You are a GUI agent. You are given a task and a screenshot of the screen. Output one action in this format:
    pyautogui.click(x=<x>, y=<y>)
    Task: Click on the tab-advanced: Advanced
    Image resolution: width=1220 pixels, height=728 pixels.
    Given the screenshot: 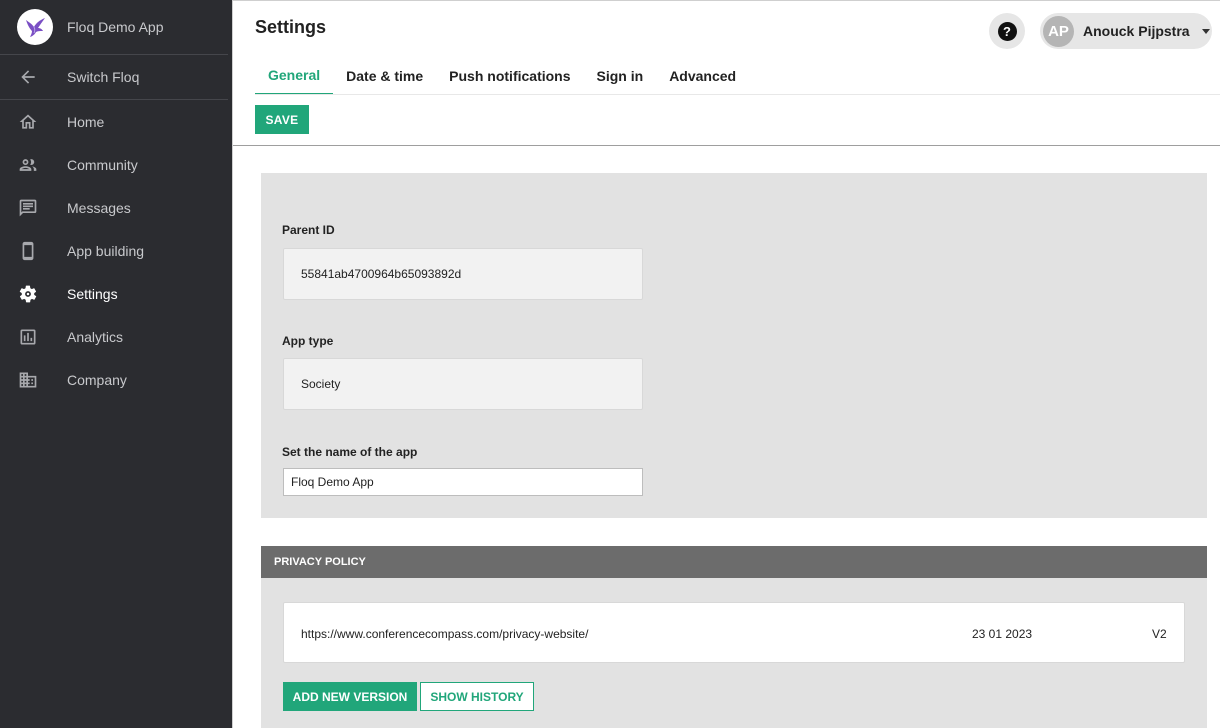 What is the action you would take?
    pyautogui.click(x=702, y=76)
    